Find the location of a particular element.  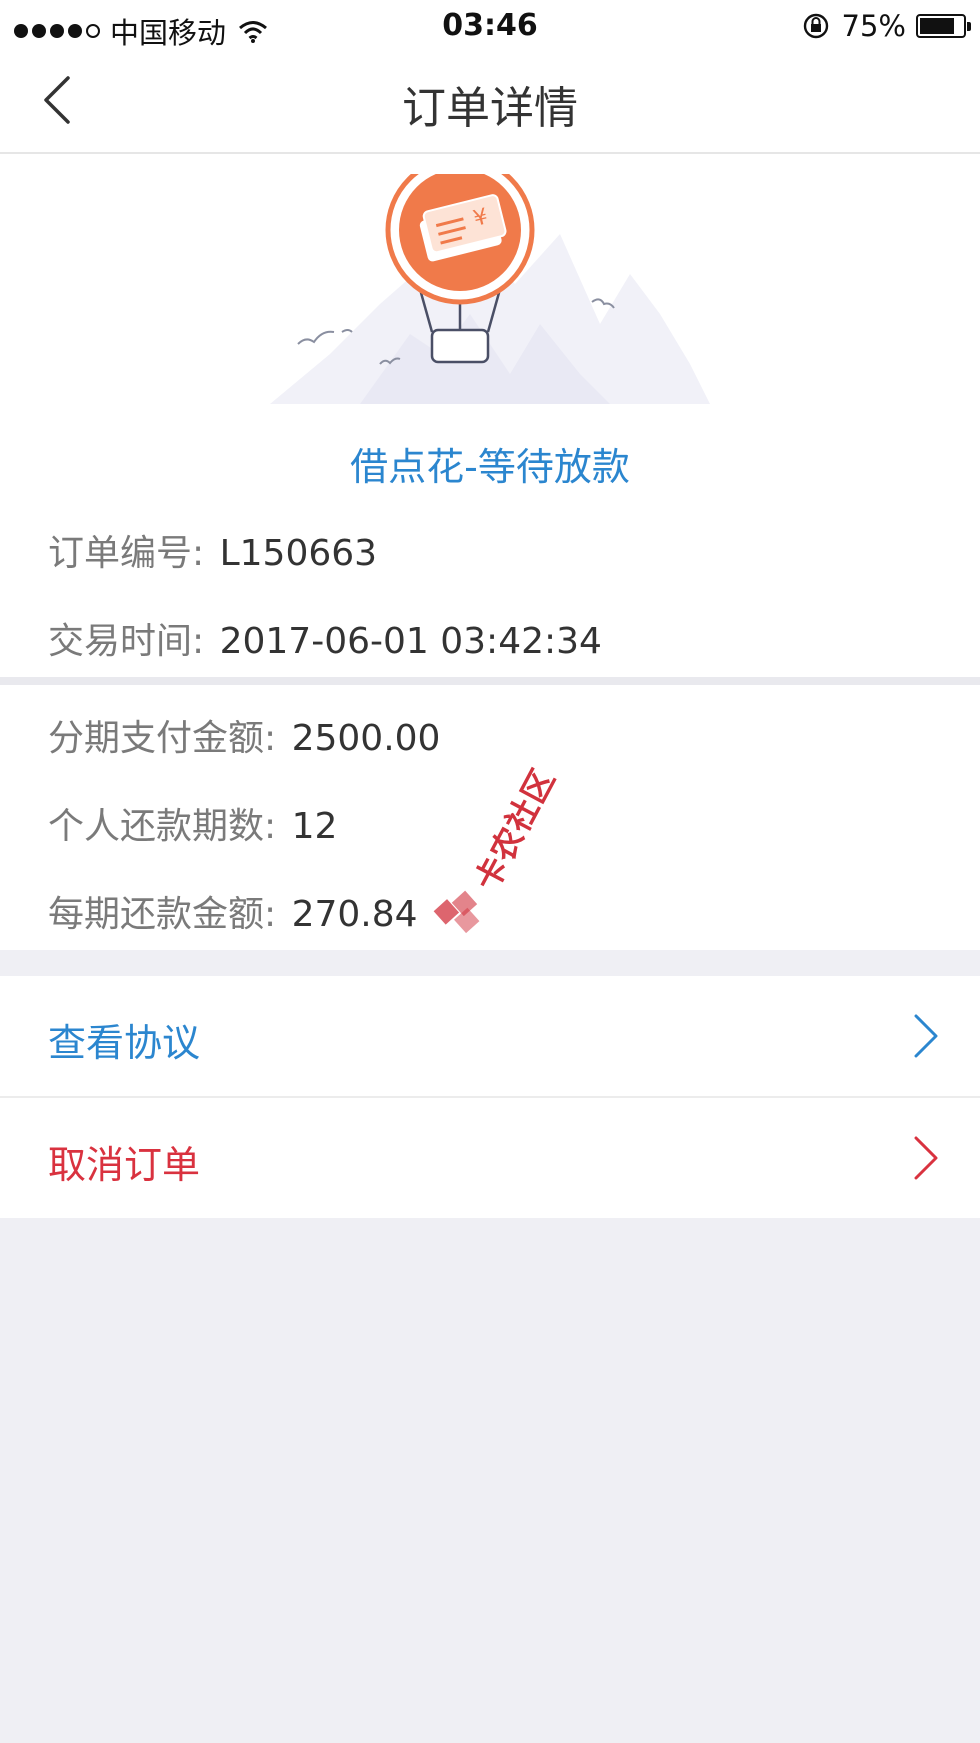

per-period-amount-row: 每期还款金额: 270.84 is located at coordinates (233, 911).